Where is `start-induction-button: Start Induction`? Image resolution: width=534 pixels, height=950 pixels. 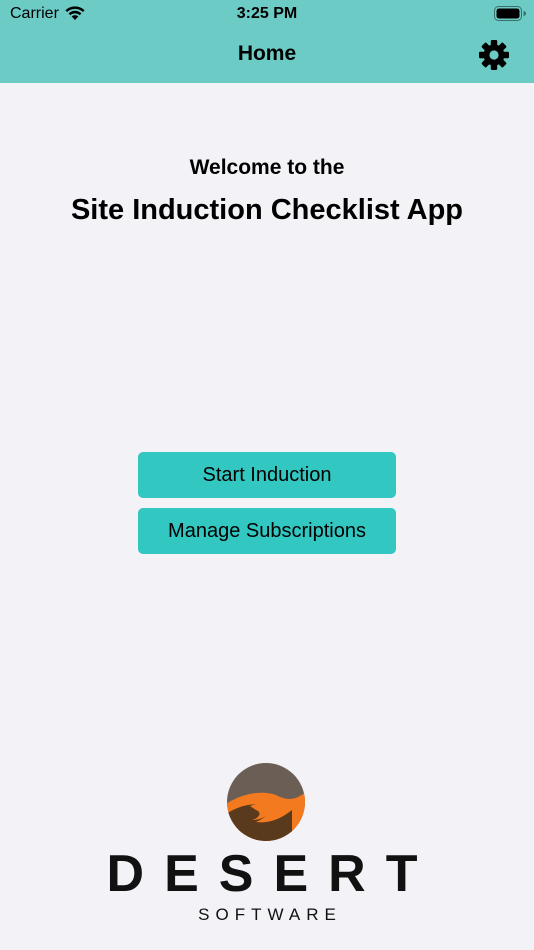 start-induction-button: Start Induction is located at coordinates (267, 475).